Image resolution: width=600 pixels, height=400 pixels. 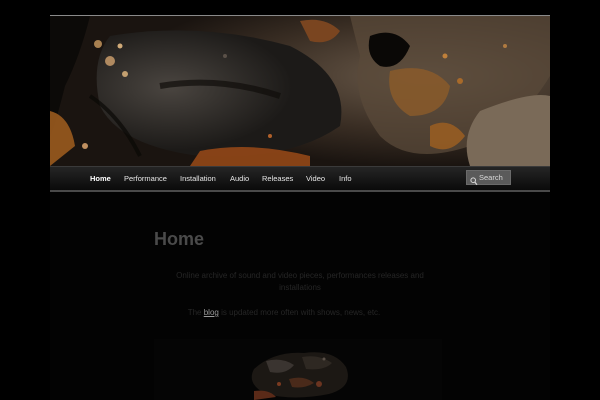 I want to click on blog-note-prefix: The, so click(x=195, y=312).